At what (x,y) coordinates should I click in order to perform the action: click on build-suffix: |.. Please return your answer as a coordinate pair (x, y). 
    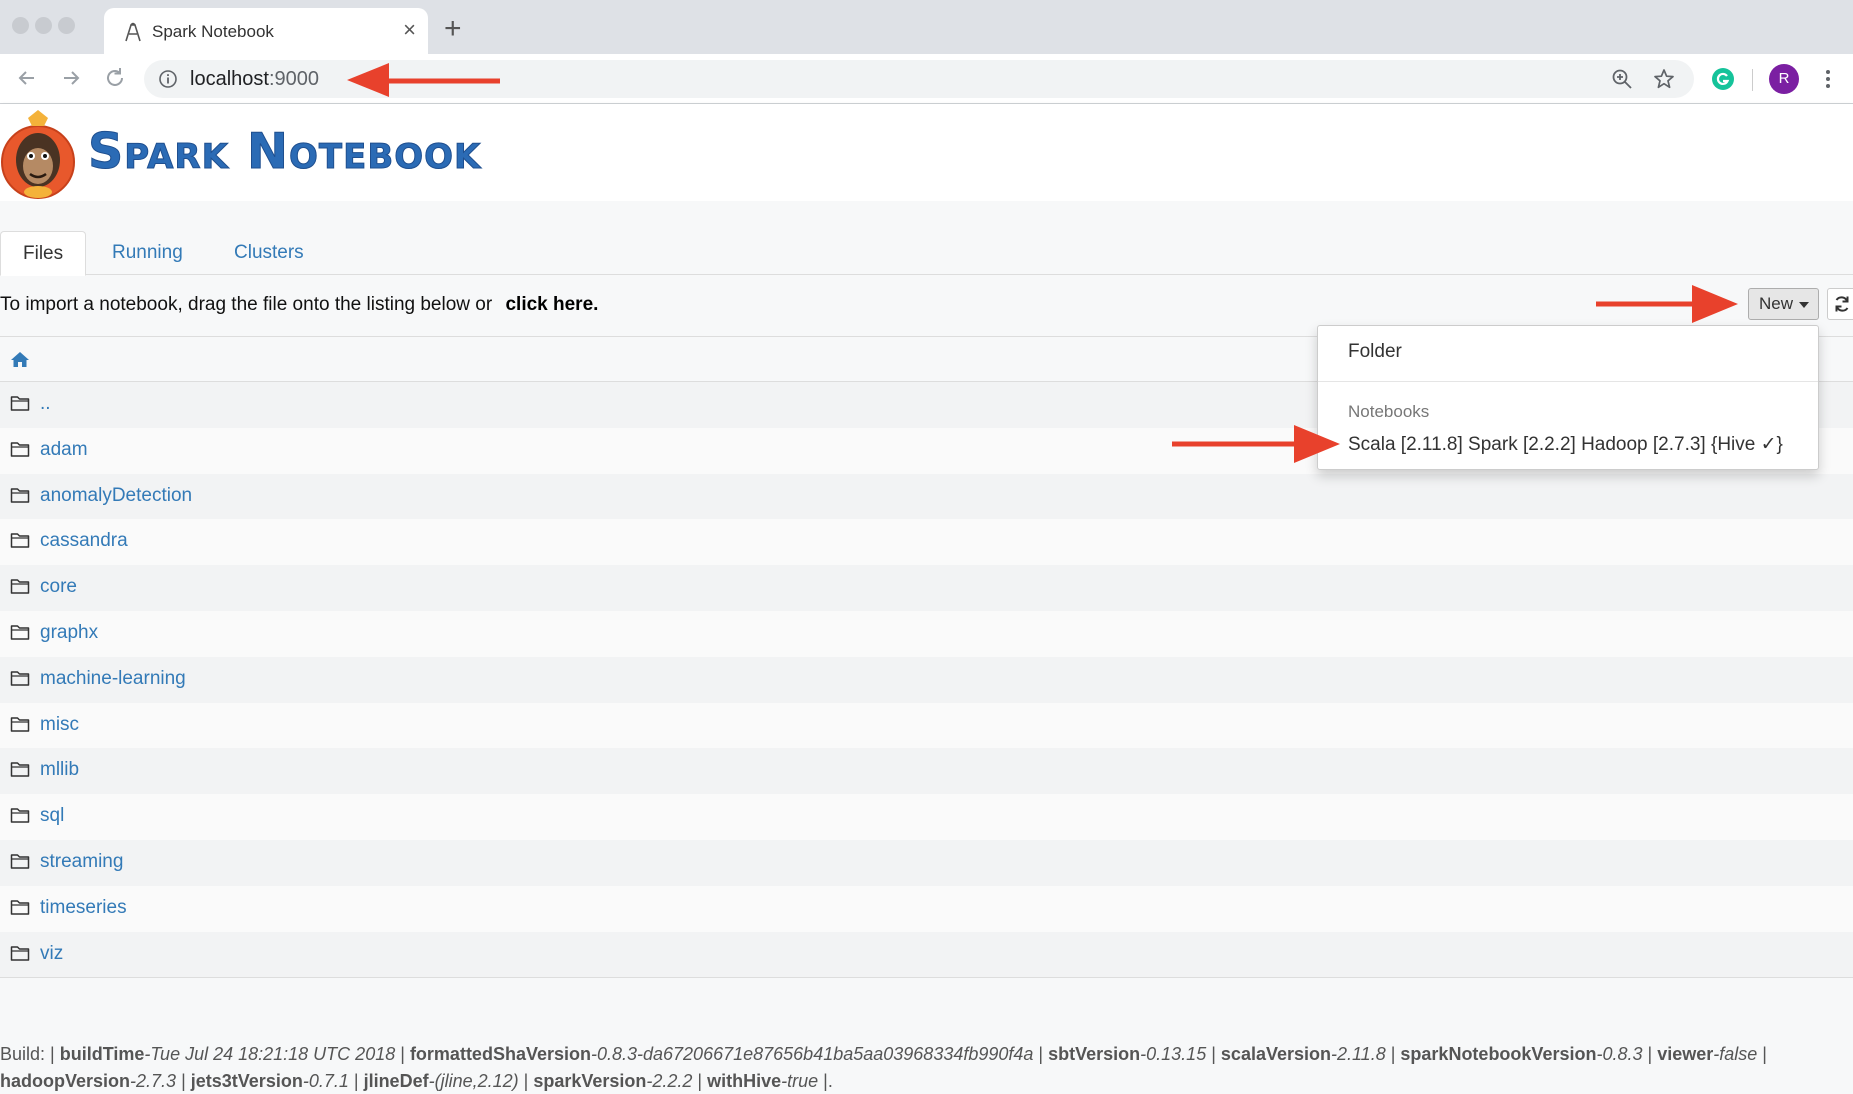
    Looking at the image, I should click on (828, 1081).